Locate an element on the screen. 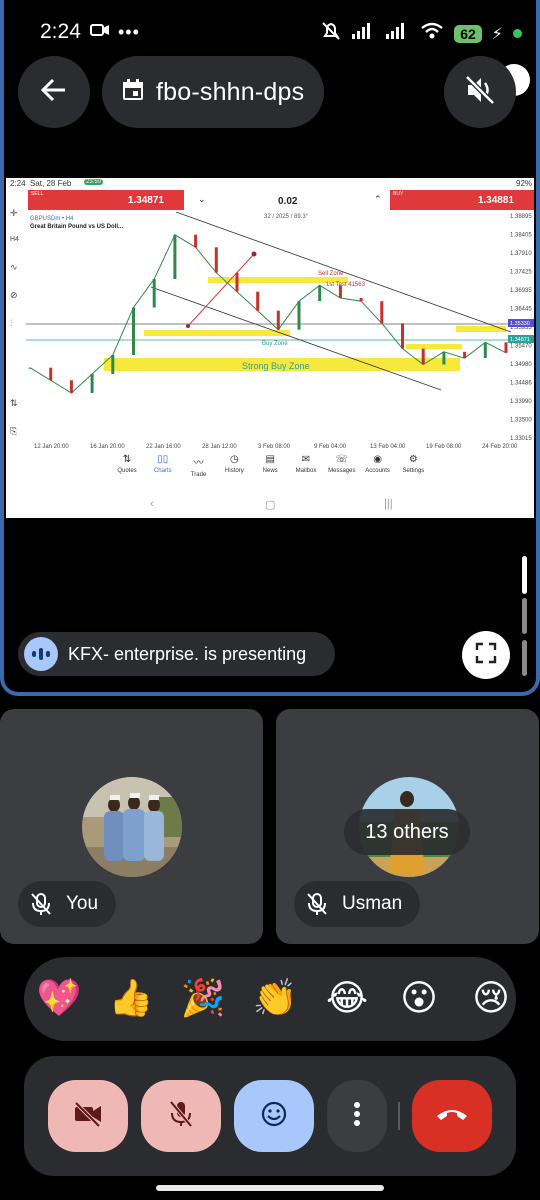 The width and height of the screenshot is (540, 1200). nav-settings: ⚙ Settings is located at coordinates (413, 464).